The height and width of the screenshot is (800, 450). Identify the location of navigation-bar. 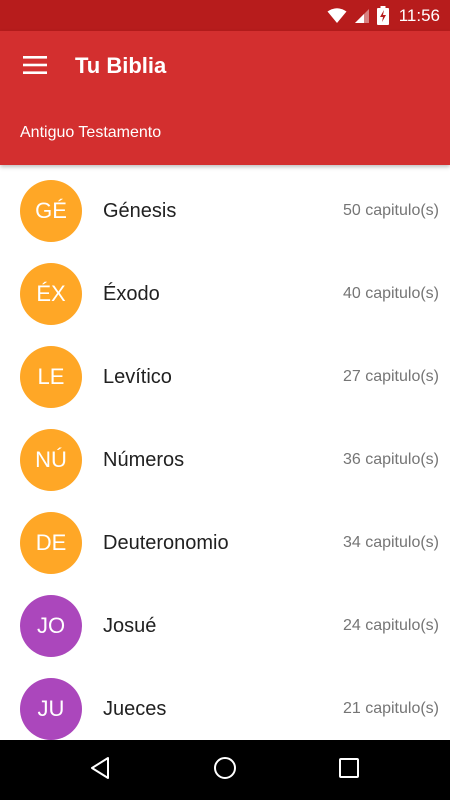
(225, 770).